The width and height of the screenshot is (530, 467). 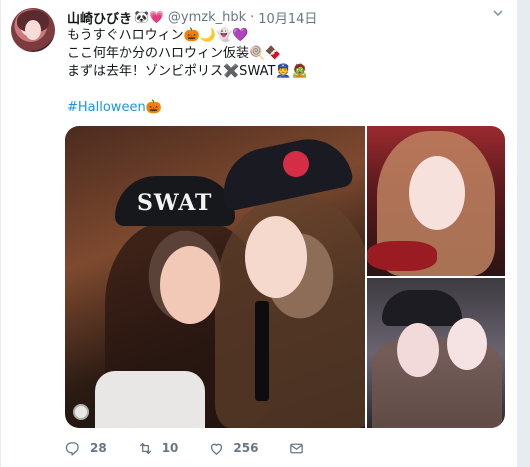 I want to click on toy-gun, so click(x=262, y=351).